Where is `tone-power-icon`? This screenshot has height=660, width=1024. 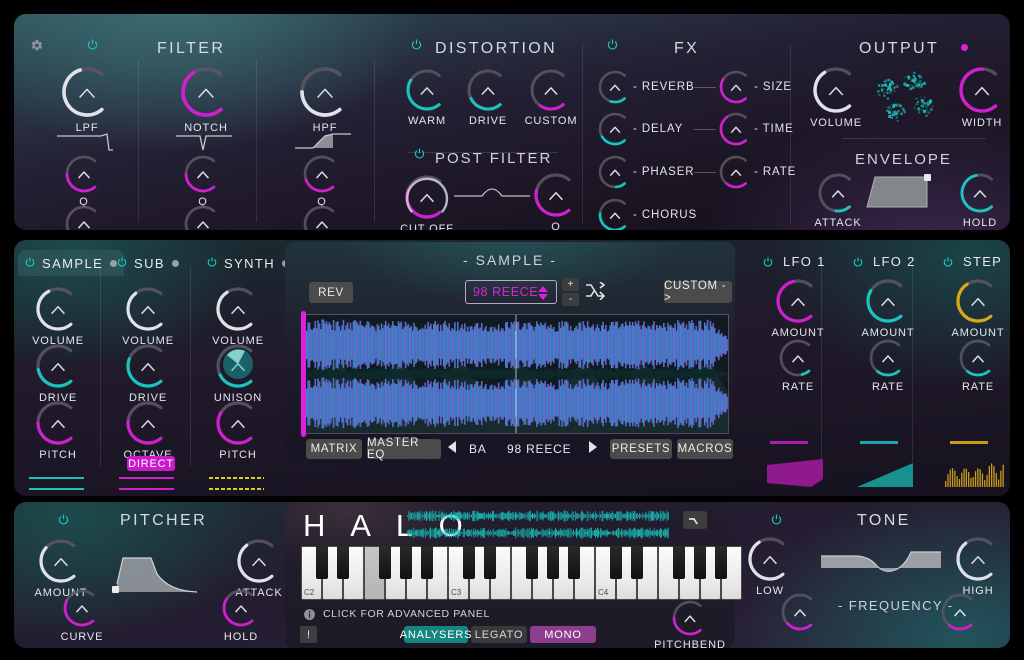 tone-power-icon is located at coordinates (776, 519).